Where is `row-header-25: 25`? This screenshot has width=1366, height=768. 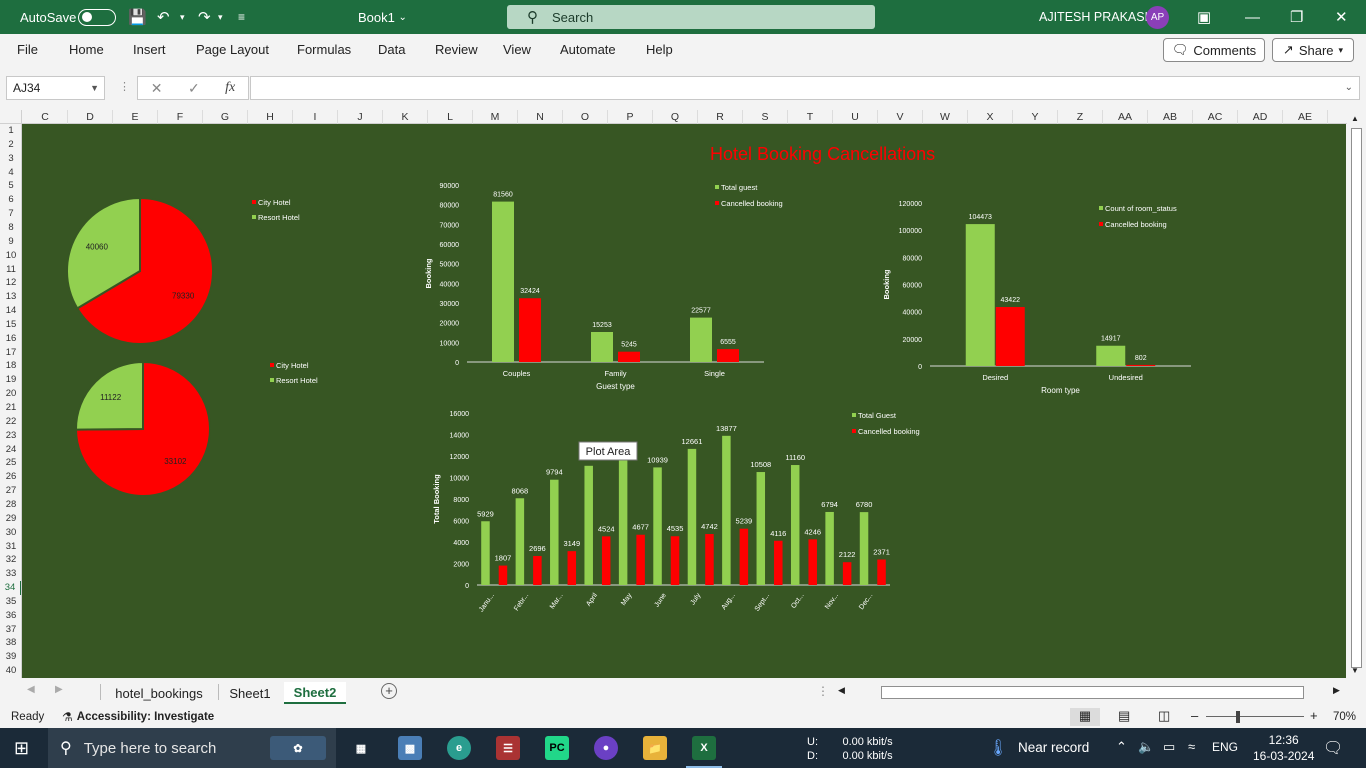
row-header-25: 25 is located at coordinates (10, 463).